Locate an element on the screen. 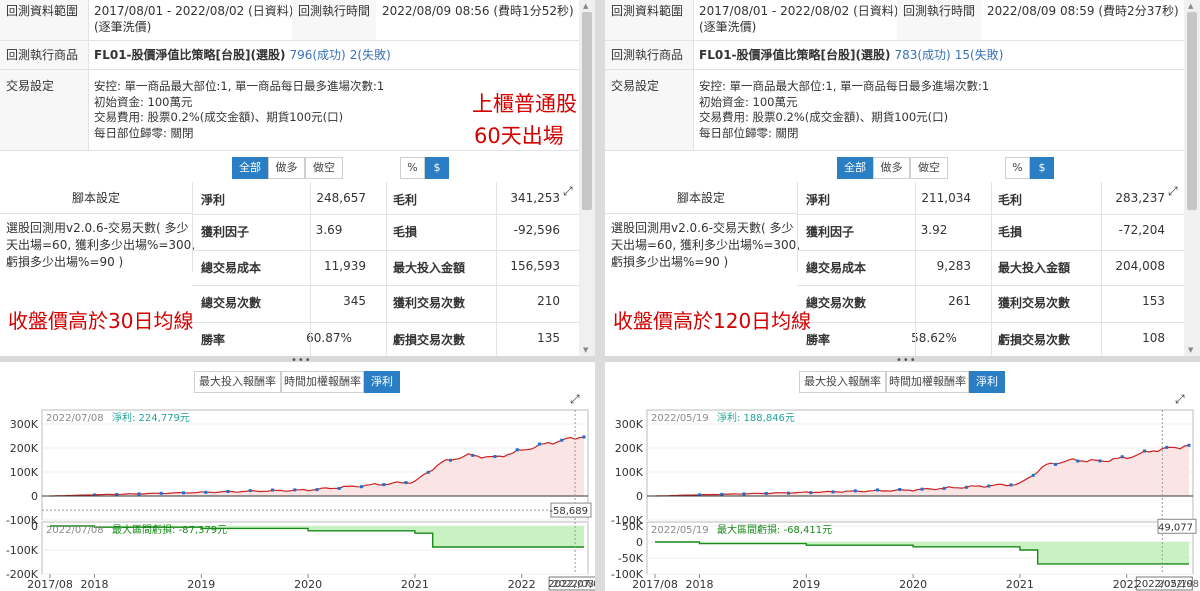  stat-value: 9,283 is located at coordinates (953, 266).